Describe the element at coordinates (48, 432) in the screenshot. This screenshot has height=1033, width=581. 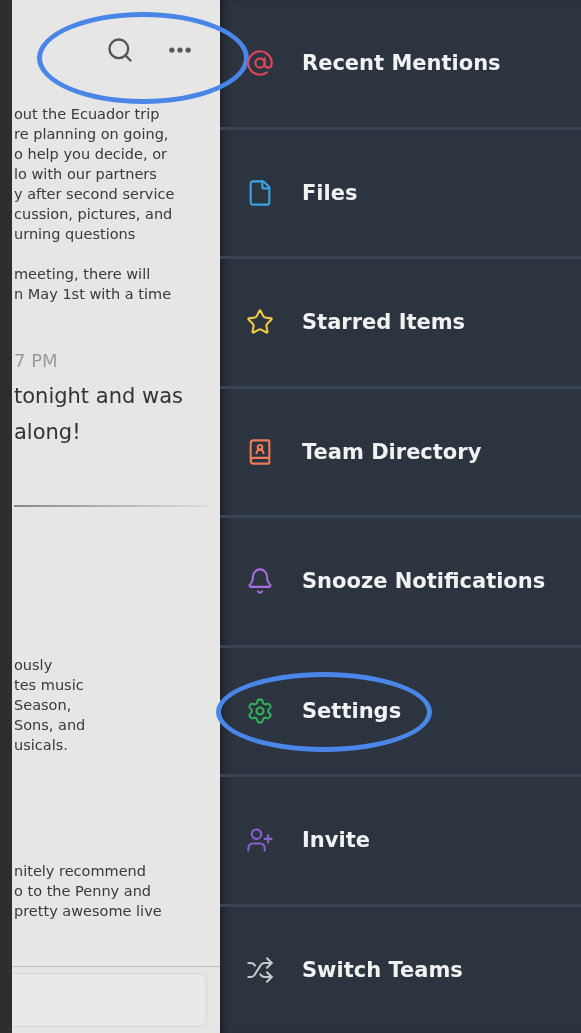
I see `message-text-line: along!` at that location.